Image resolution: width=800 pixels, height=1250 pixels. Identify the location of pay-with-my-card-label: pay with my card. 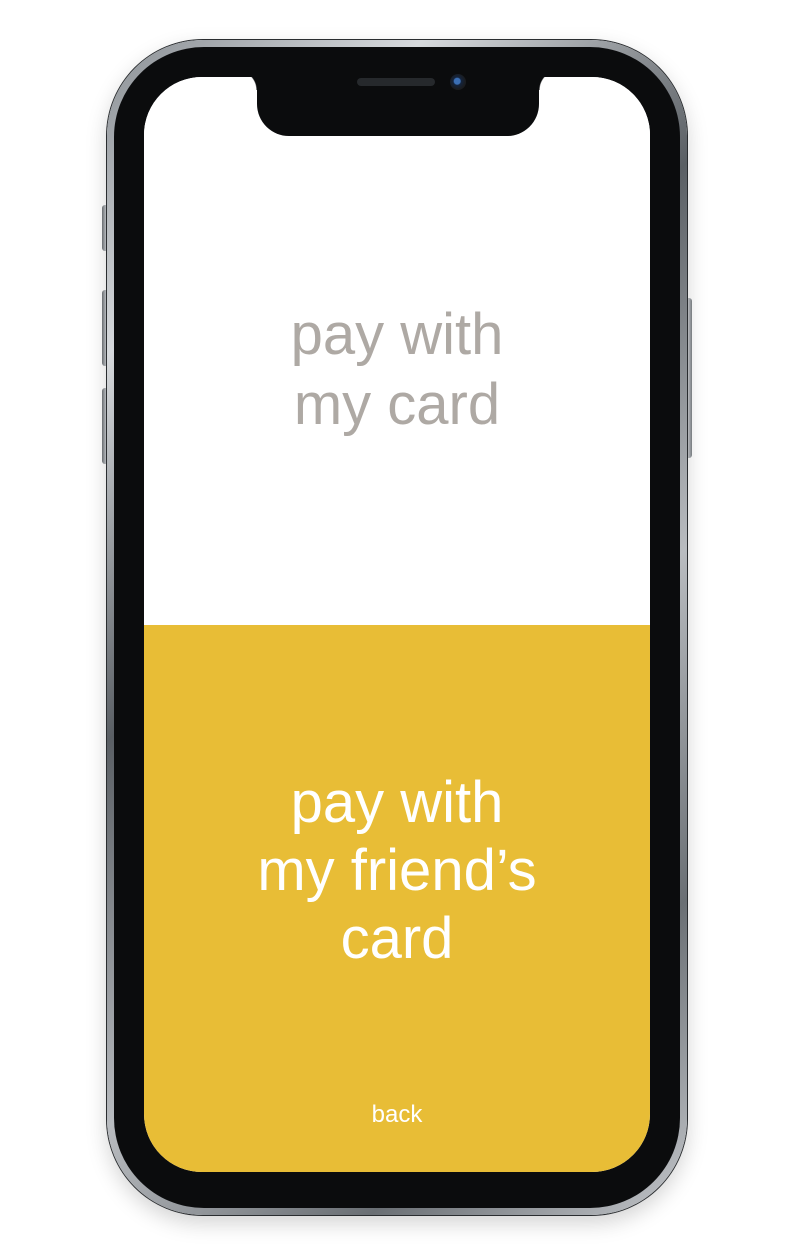
(397, 370).